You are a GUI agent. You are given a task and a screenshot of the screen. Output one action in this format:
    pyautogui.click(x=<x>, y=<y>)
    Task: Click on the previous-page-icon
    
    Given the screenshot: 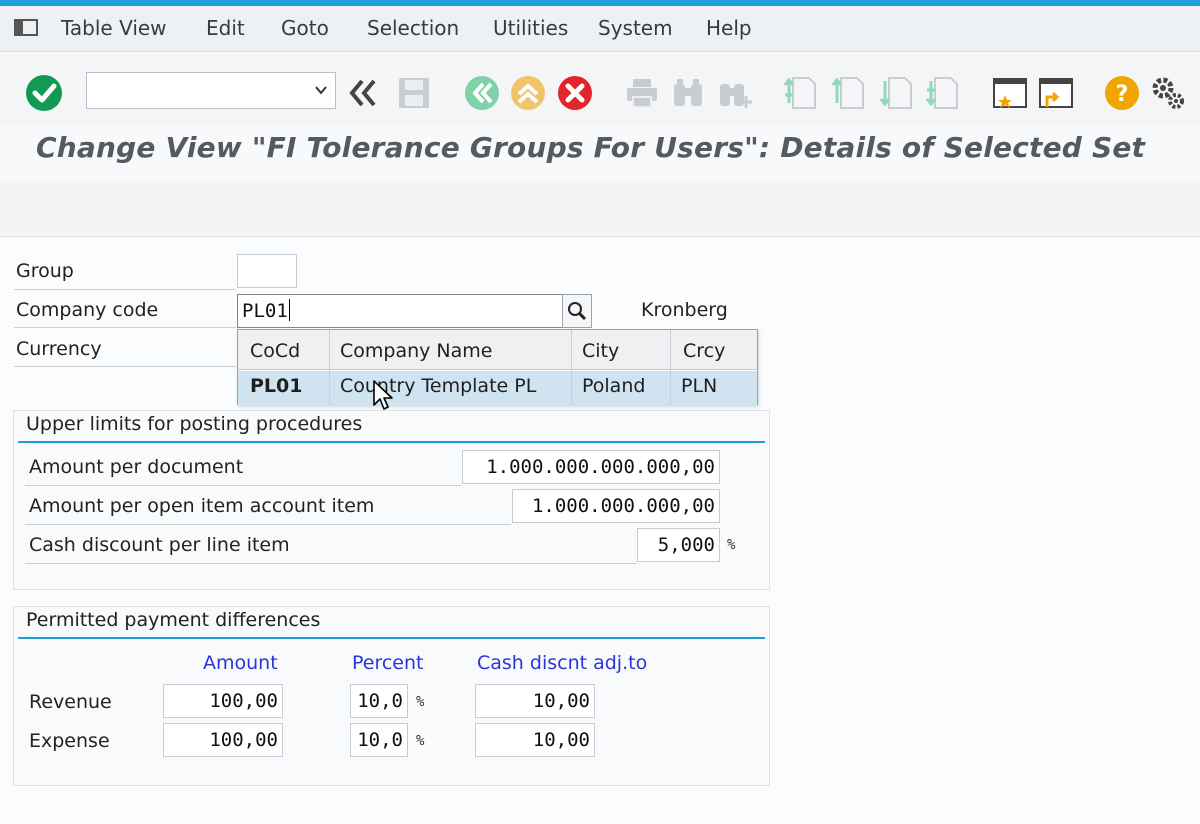 What is the action you would take?
    pyautogui.click(x=847, y=93)
    